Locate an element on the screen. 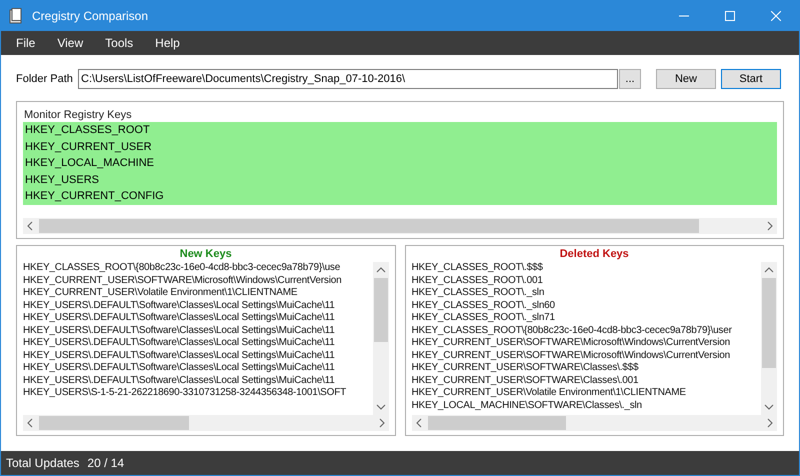  list-row: HKEY_CURRENT_USER\SOFTWARE\Classes\.001 is located at coordinates (586, 380).